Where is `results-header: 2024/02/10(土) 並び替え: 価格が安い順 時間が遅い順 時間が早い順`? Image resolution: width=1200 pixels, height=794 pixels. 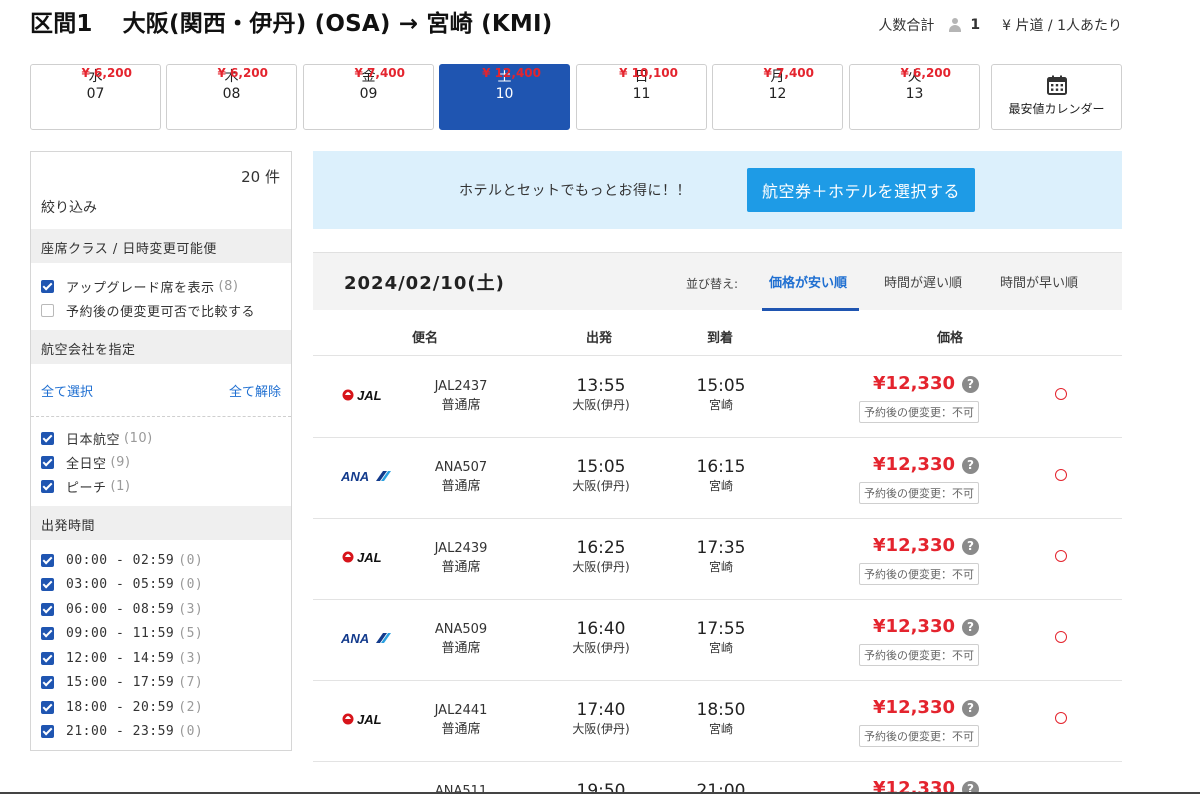
results-header: 2024/02/10(土) 並び替え: 価格が安い順 時間が遅い順 時間が早い順 is located at coordinates (717, 281).